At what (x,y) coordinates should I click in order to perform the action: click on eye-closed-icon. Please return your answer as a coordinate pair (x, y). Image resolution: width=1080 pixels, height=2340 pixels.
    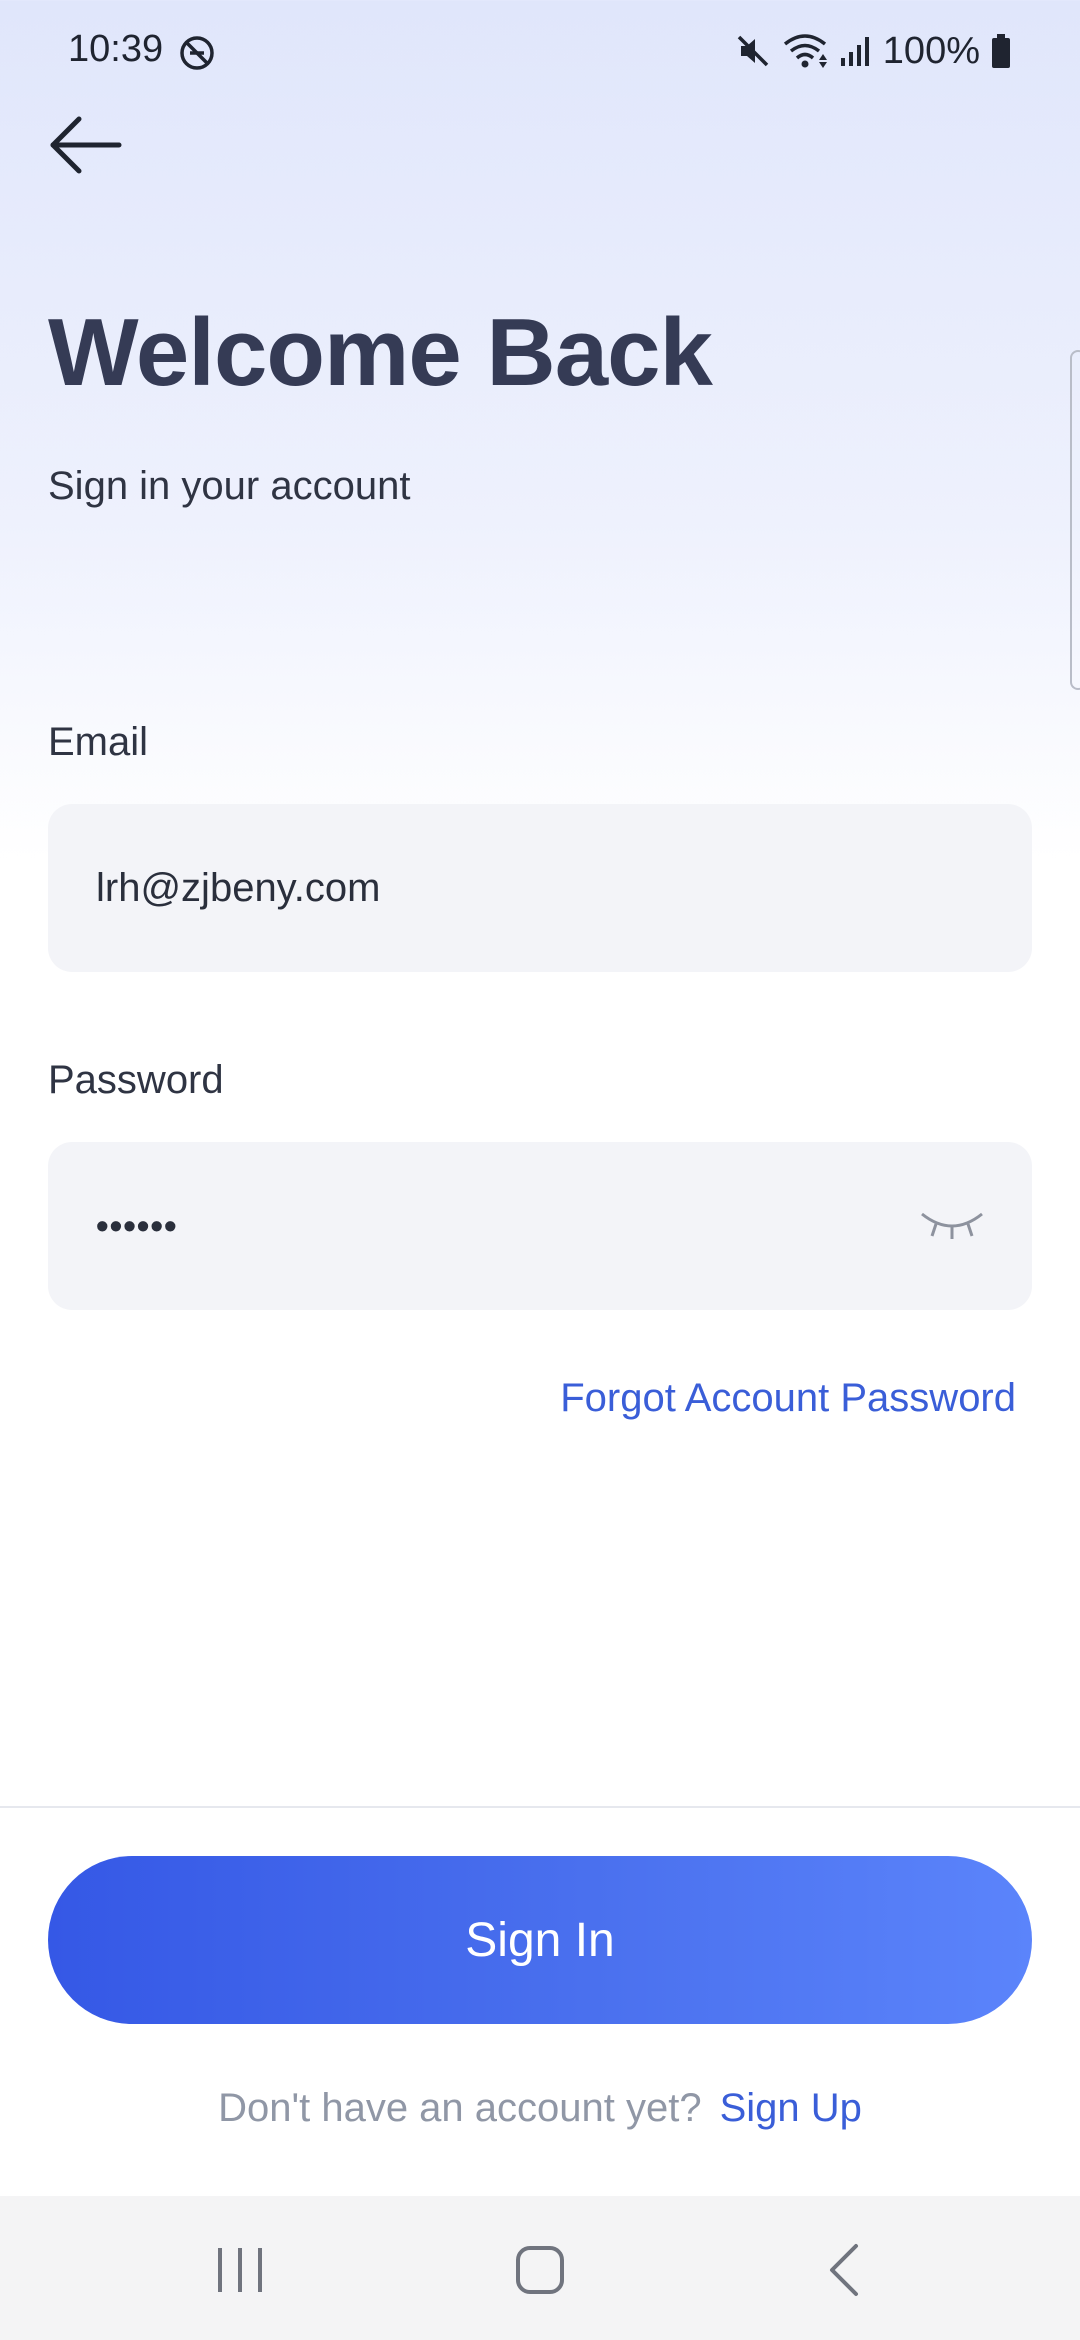
    Looking at the image, I should click on (952, 1226).